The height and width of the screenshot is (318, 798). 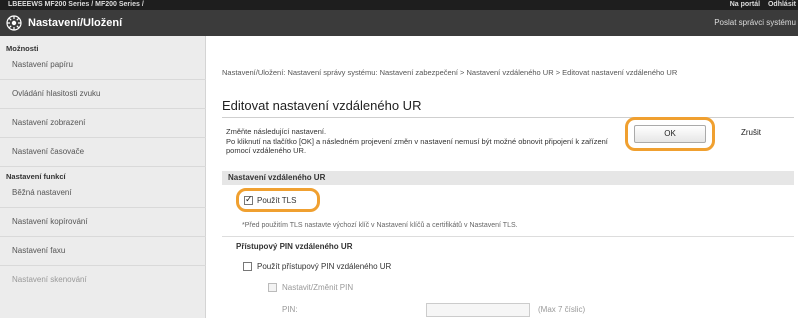 What do you see at coordinates (751, 134) in the screenshot?
I see `cancel-button: Zrušit` at bounding box center [751, 134].